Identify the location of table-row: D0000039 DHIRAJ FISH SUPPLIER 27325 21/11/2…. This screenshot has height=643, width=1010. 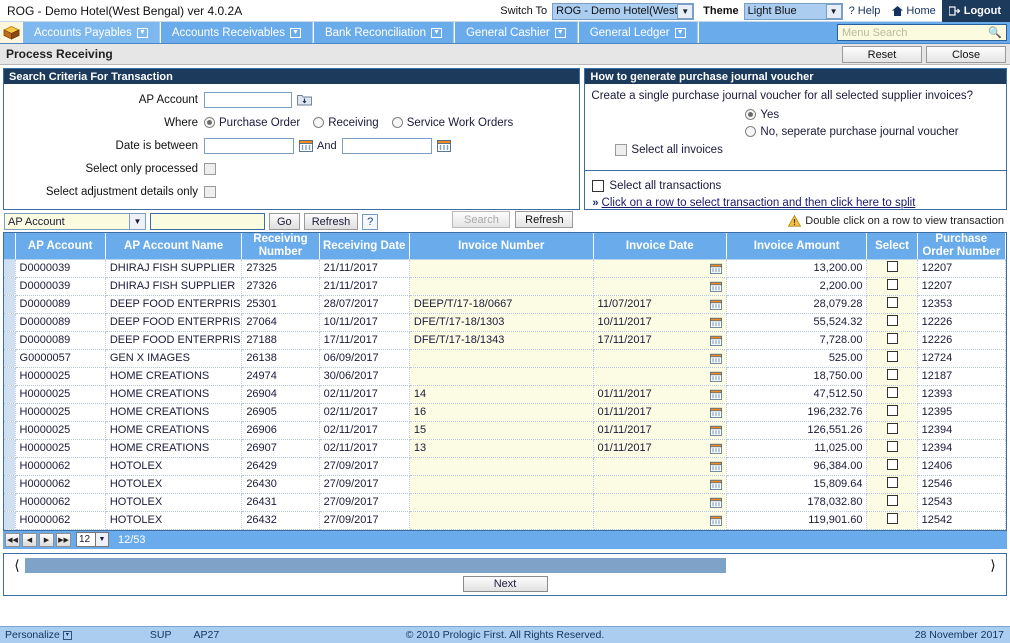
(505, 268).